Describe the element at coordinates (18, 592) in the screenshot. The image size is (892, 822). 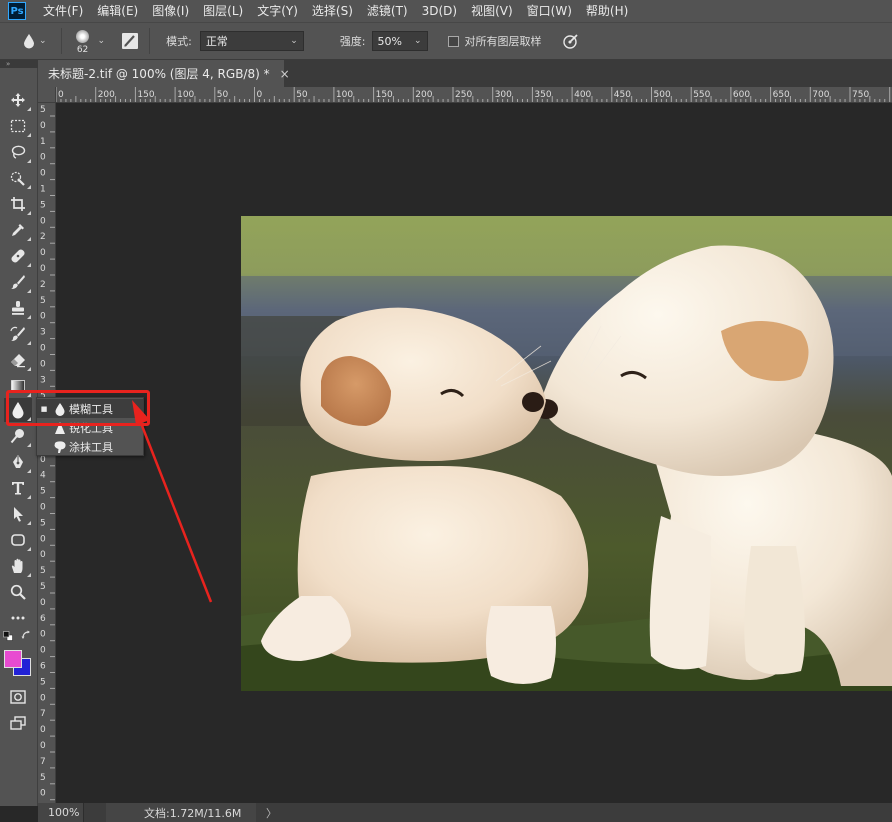
I see `tool-zoom` at that location.